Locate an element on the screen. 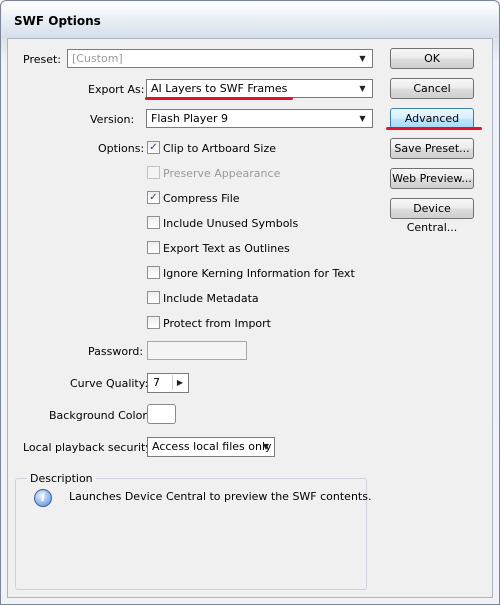 This screenshot has width=500, height=605. version-label: Version: is located at coordinates (112, 119).